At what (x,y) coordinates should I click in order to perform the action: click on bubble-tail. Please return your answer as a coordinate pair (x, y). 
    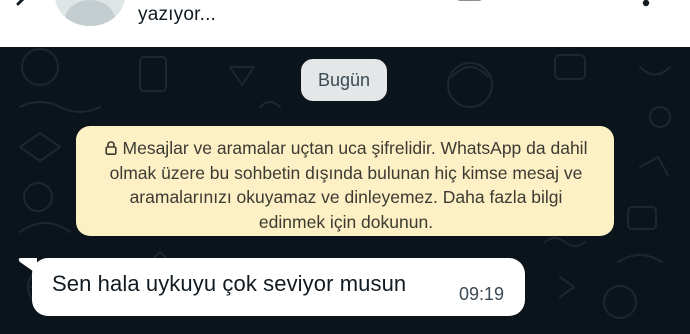
    Looking at the image, I should click on (27, 266).